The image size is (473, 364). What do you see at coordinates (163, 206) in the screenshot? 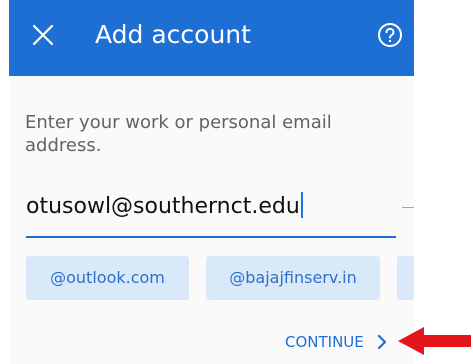
I see `email-value: otusowl@southernct.edu` at bounding box center [163, 206].